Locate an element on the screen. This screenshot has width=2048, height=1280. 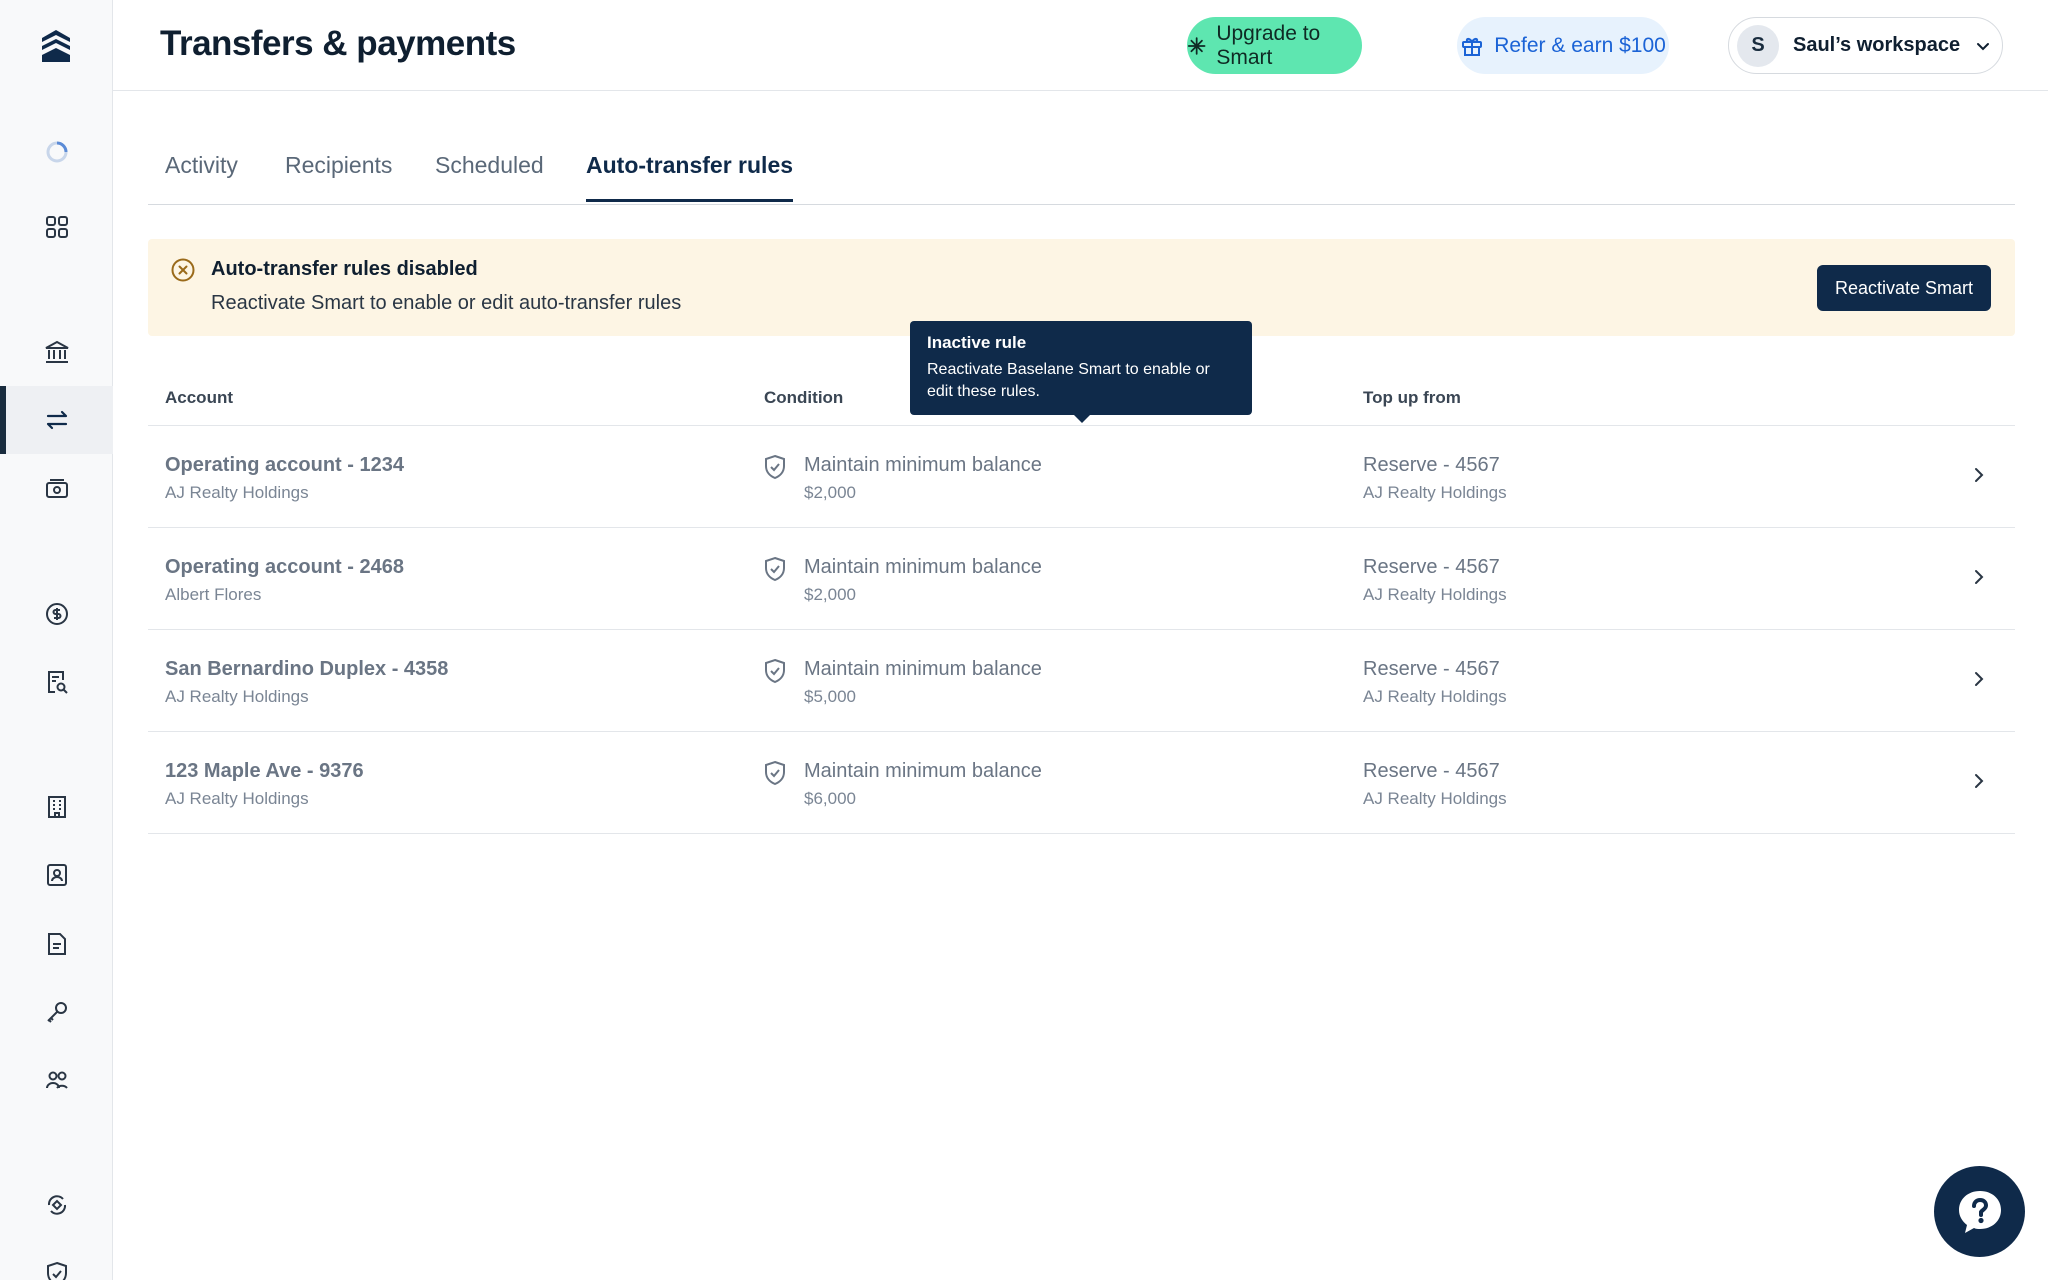
tab-auto-transfer-rules: Auto-transfer rules is located at coordinates (690, 177).